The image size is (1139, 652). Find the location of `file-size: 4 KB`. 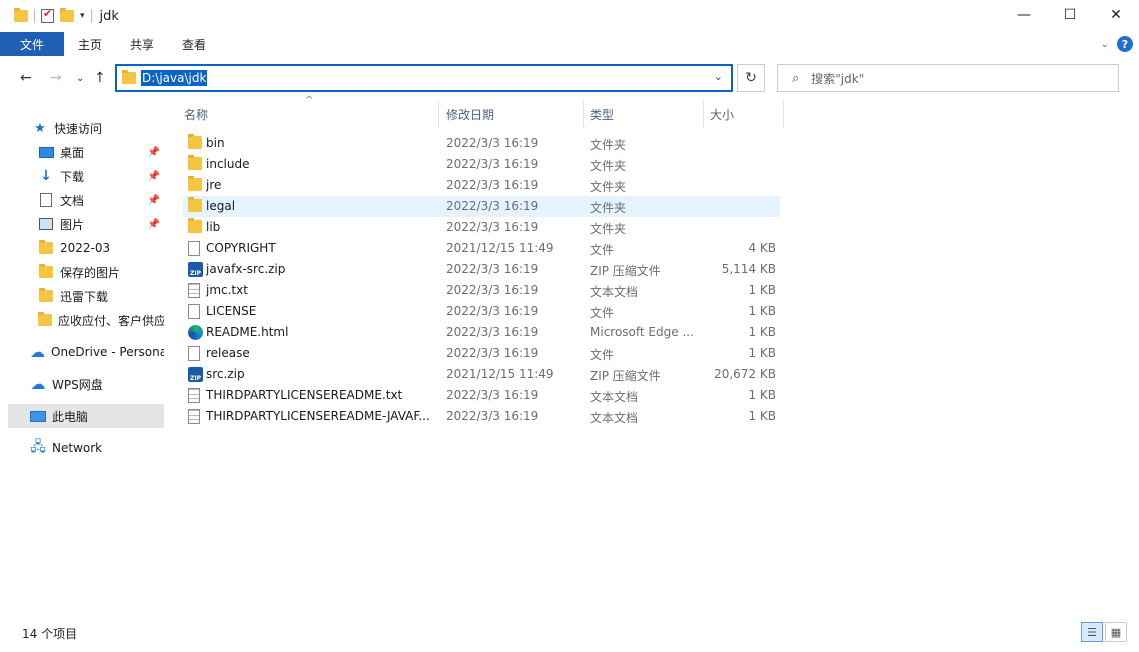

file-size: 4 KB is located at coordinates (762, 248).